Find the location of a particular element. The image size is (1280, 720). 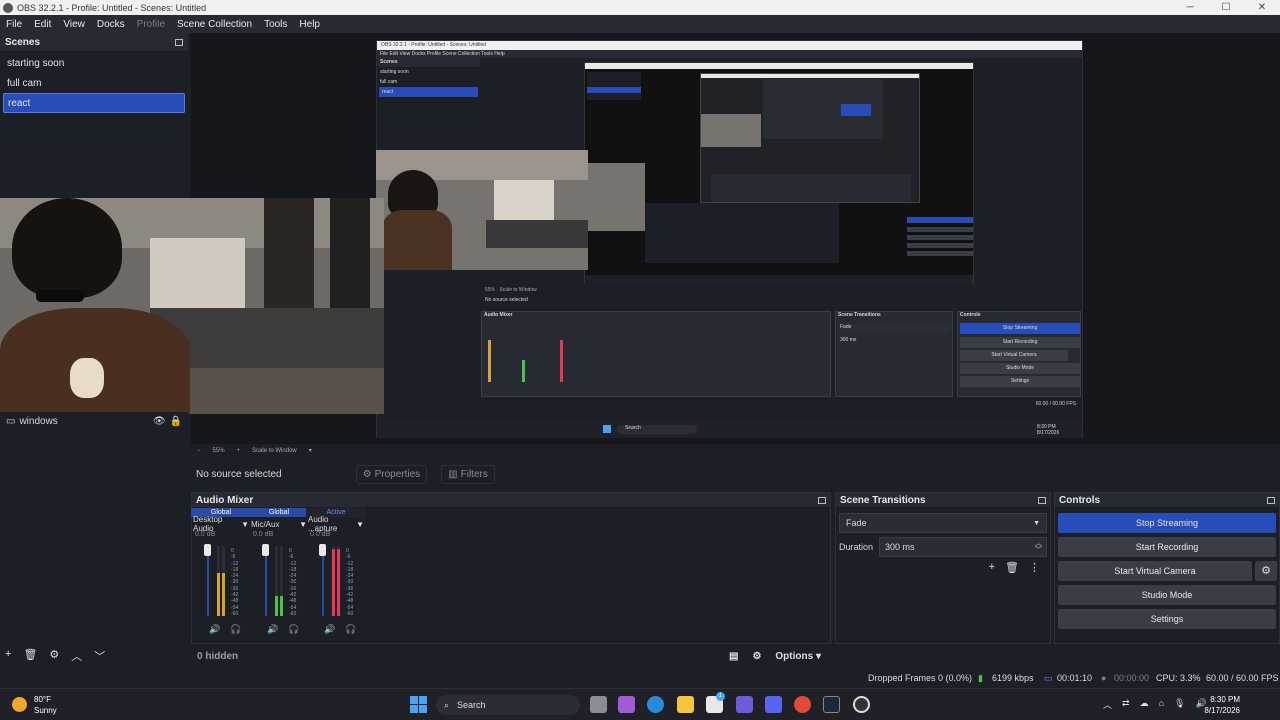

remove-transition-icon: 🗑 is located at coordinates (1012, 567).